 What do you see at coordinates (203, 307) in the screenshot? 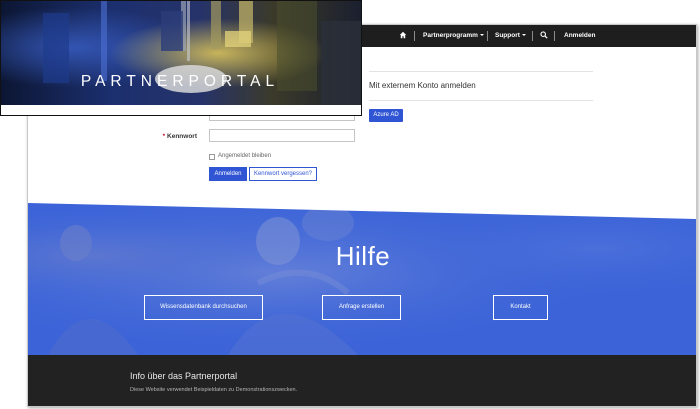
I see `knowledge-base-button: Wissensdatenbank durchsuchen` at bounding box center [203, 307].